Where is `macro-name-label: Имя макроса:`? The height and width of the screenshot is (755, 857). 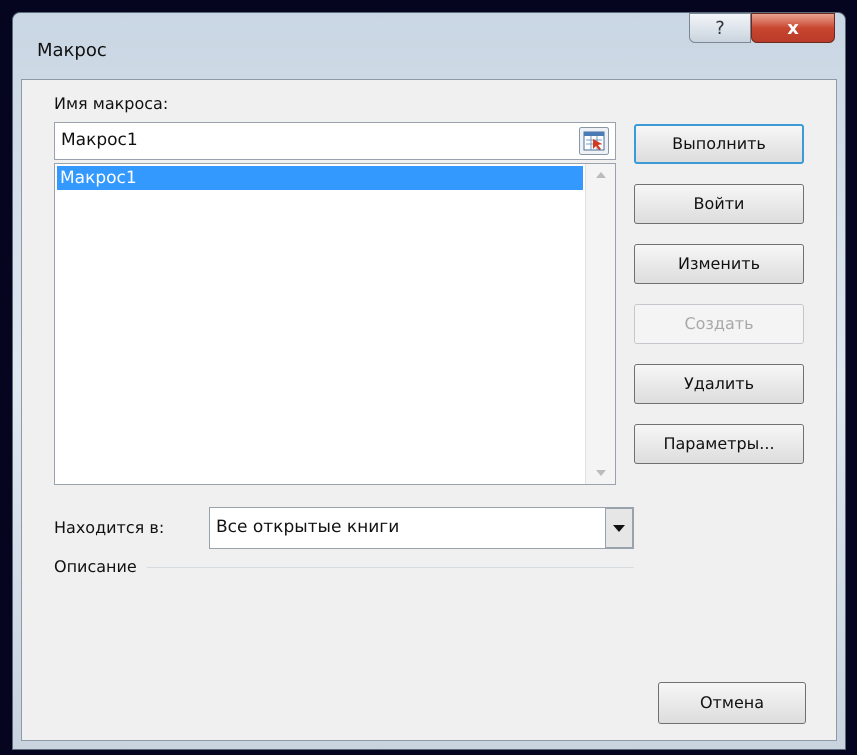
macro-name-label: Имя макроса: is located at coordinates (112, 104).